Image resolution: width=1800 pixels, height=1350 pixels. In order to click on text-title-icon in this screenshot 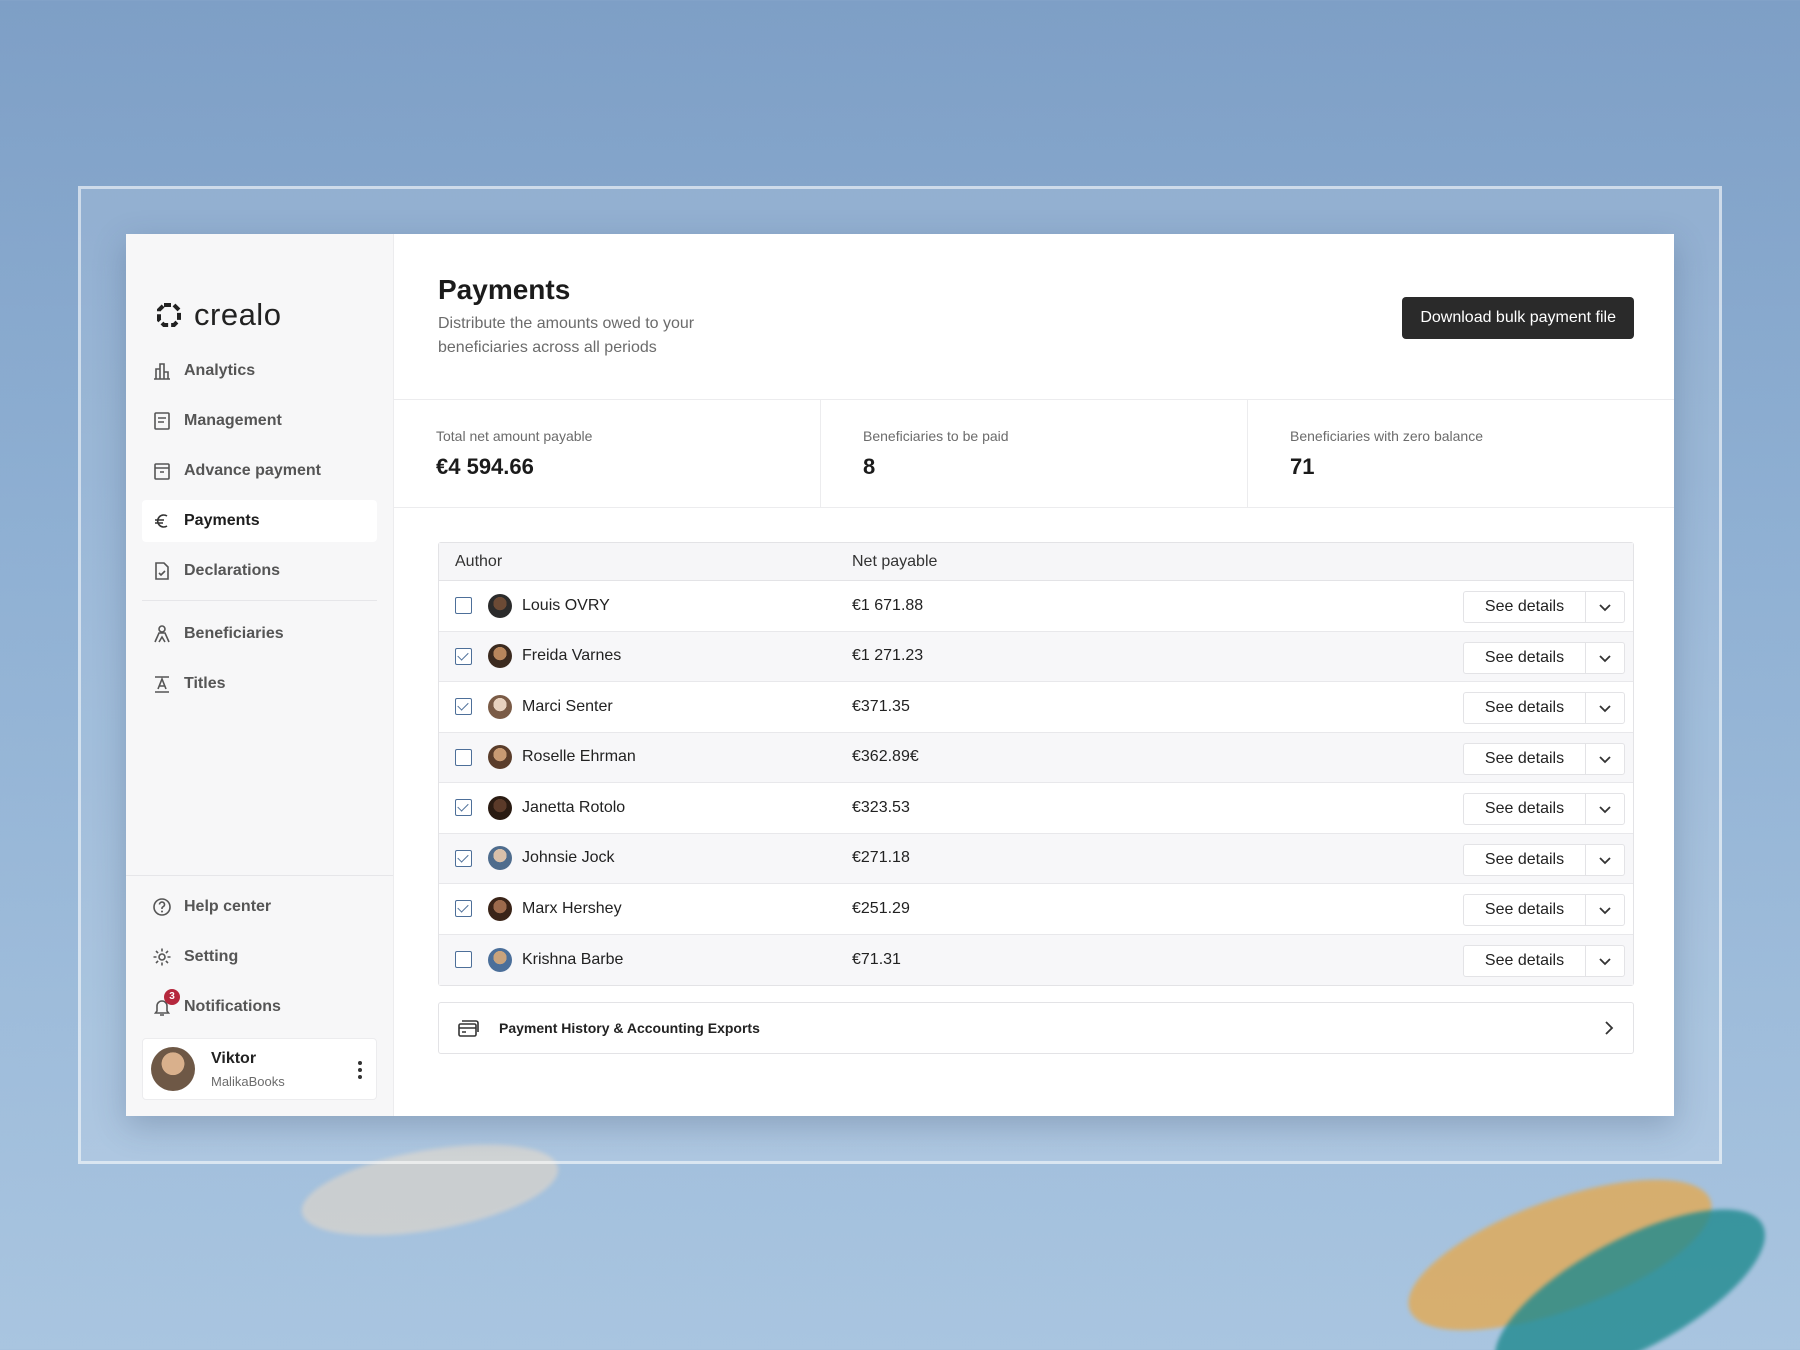, I will do `click(162, 684)`.